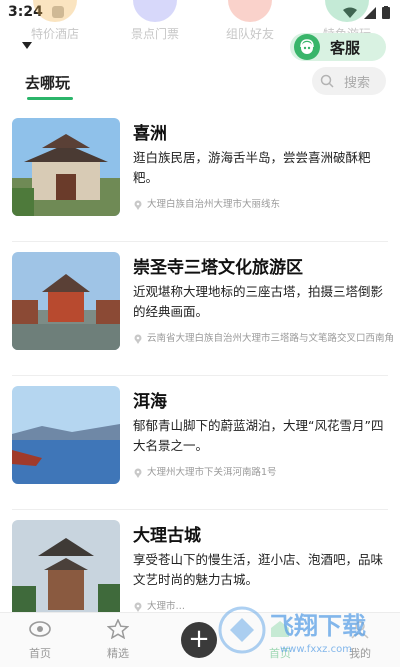 This screenshot has width=400, height=667. What do you see at coordinates (250, 11) in the screenshot?
I see `team-icon` at bounding box center [250, 11].